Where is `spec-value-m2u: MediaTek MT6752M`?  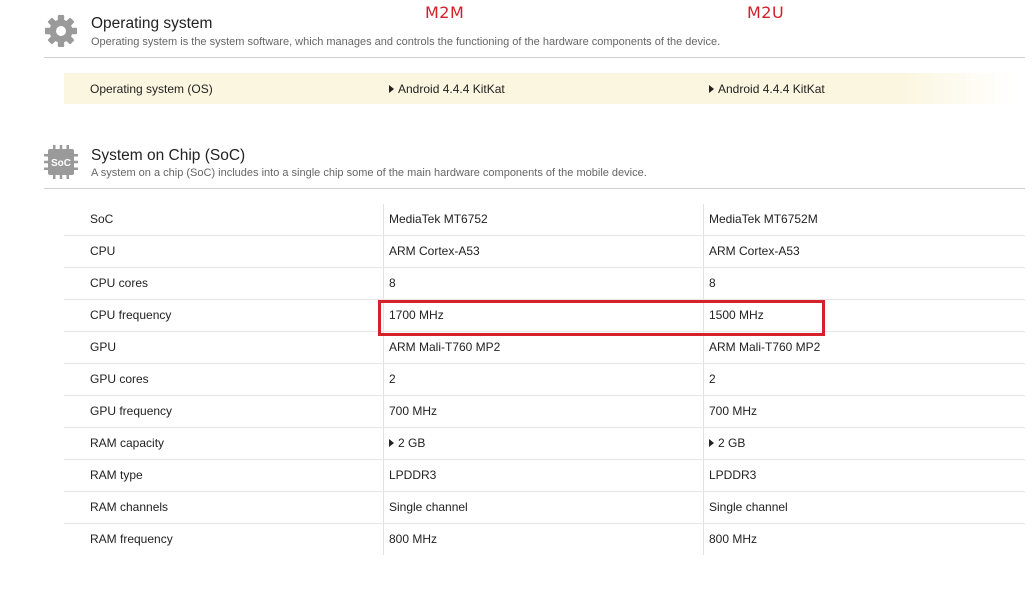 spec-value-m2u: MediaTek MT6752M is located at coordinates (763, 219).